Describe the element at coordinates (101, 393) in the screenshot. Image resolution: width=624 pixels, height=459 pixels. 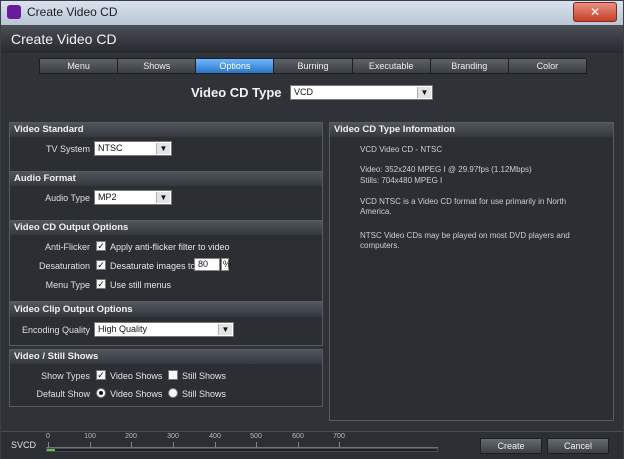
I see `default-video-radio` at that location.